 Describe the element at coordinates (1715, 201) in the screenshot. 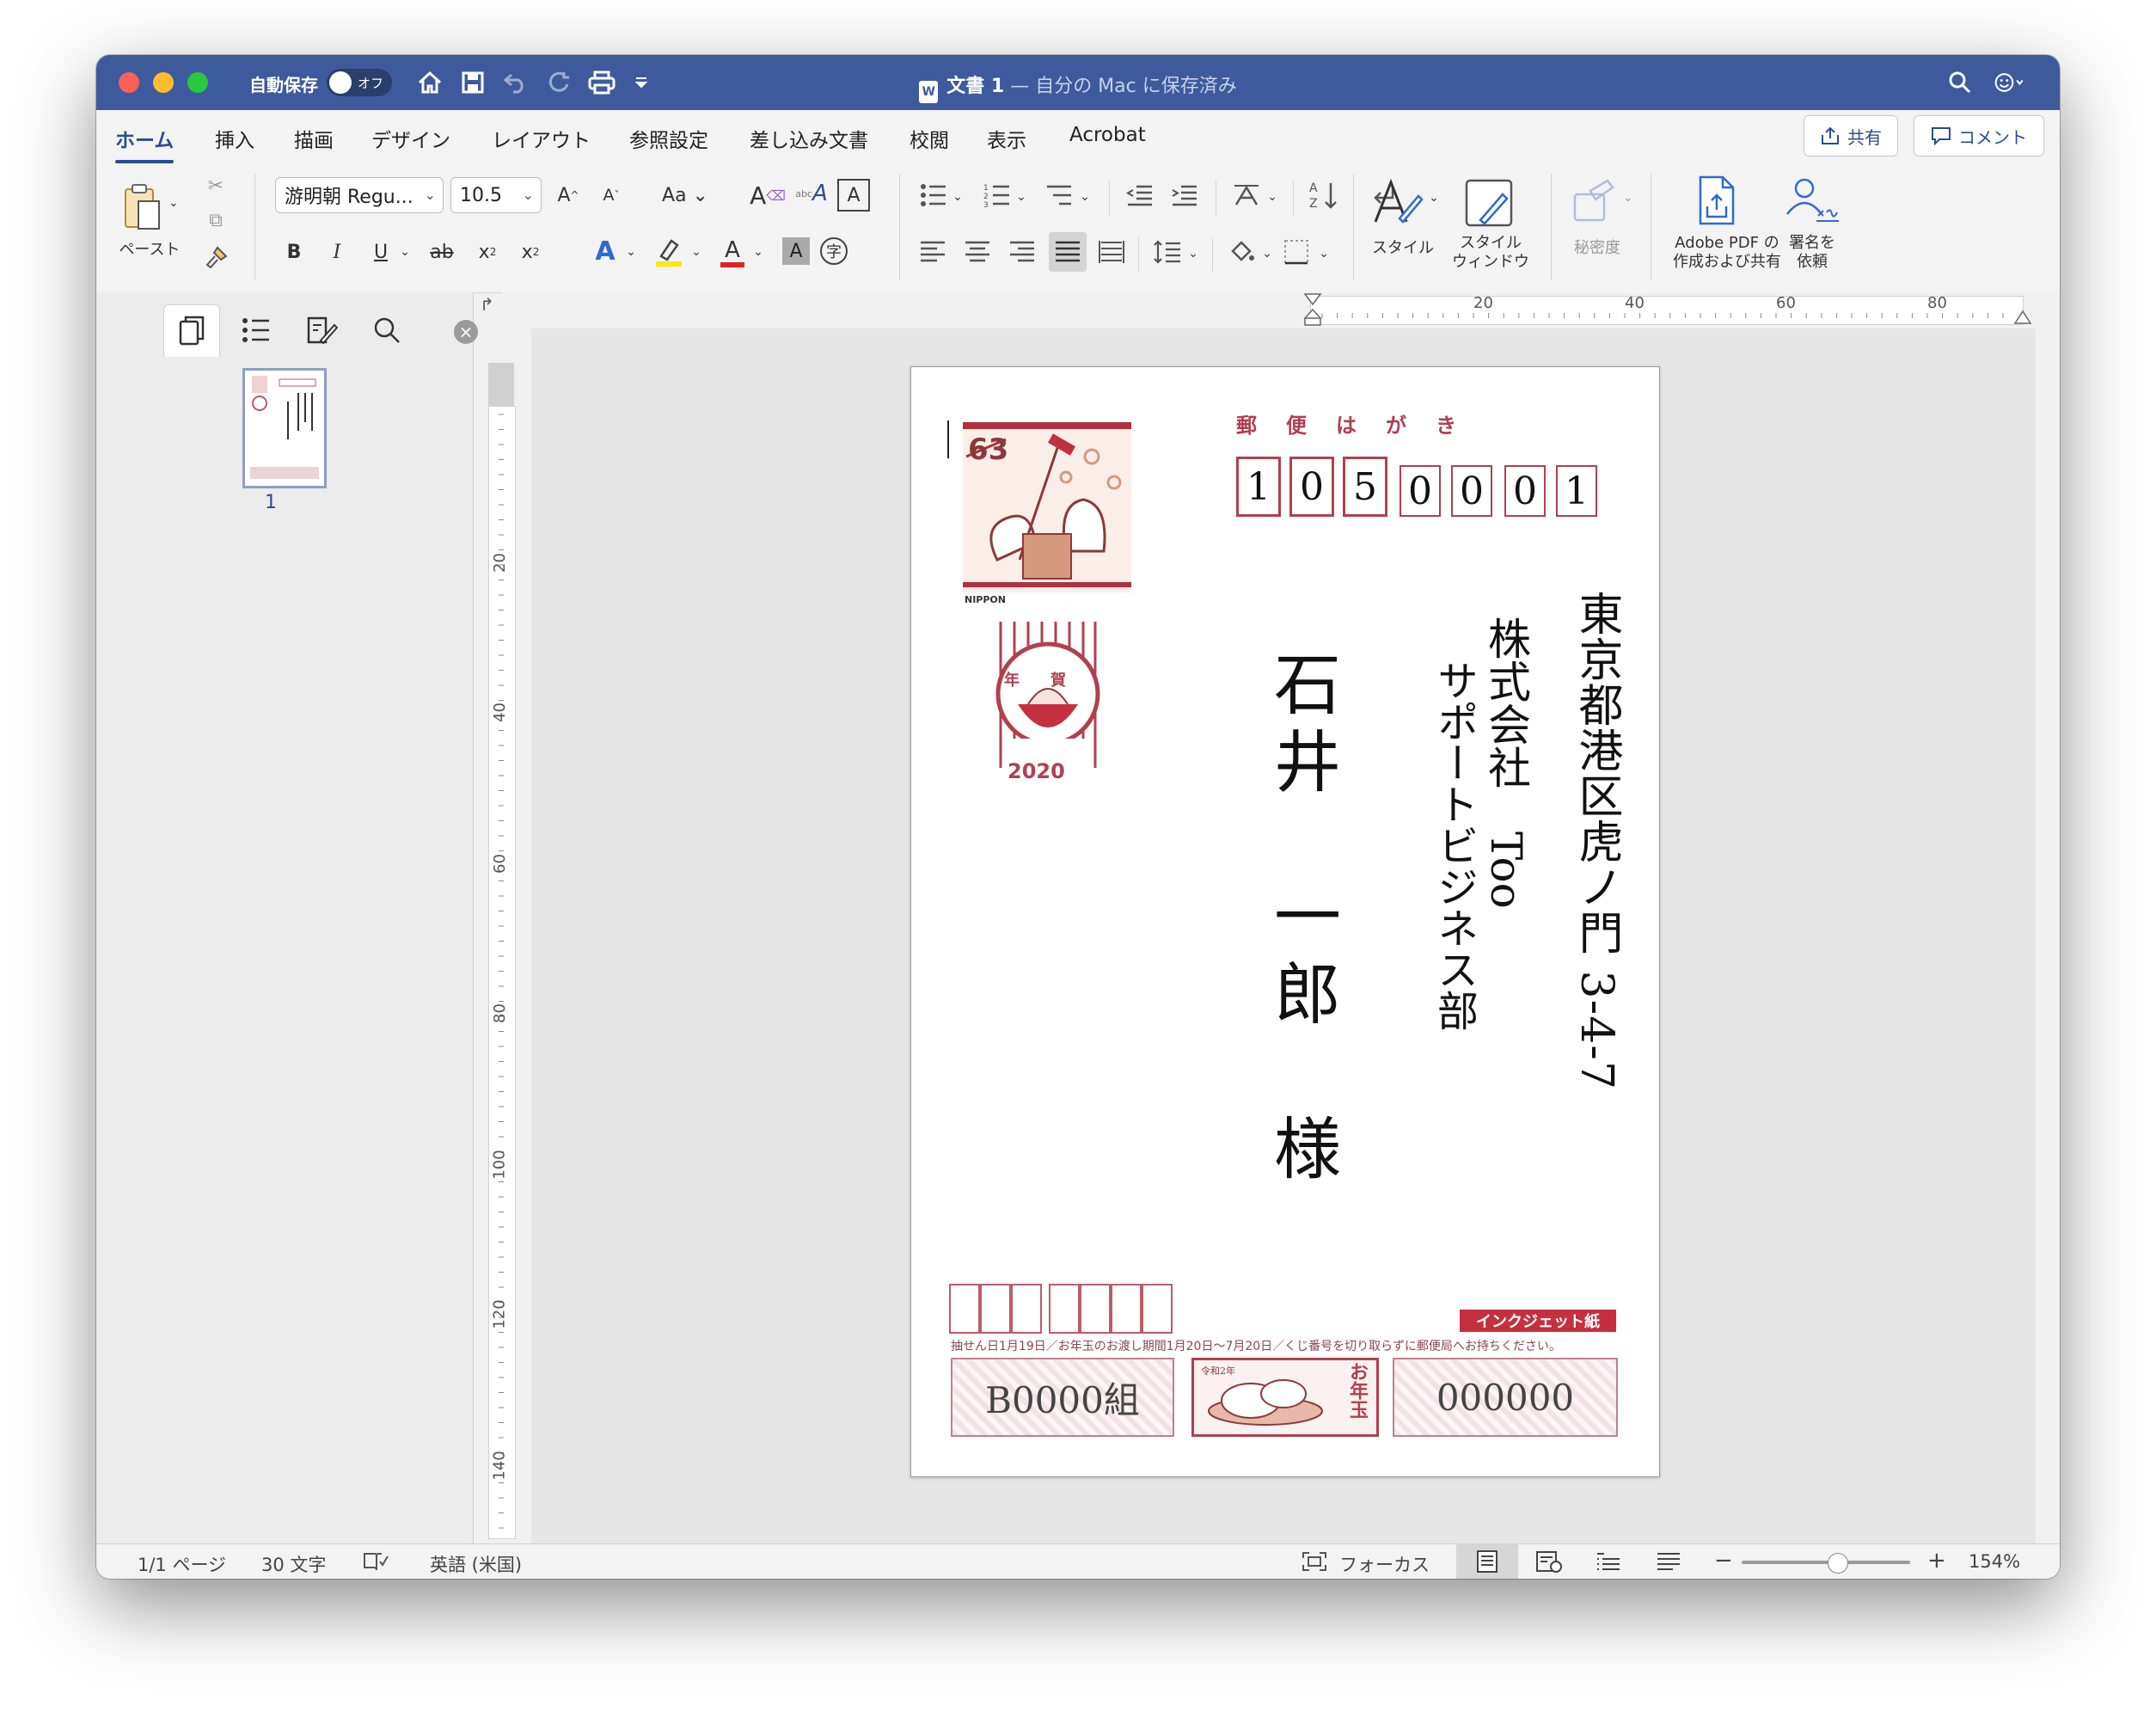

I see `adobe-pdf-share-icon` at that location.